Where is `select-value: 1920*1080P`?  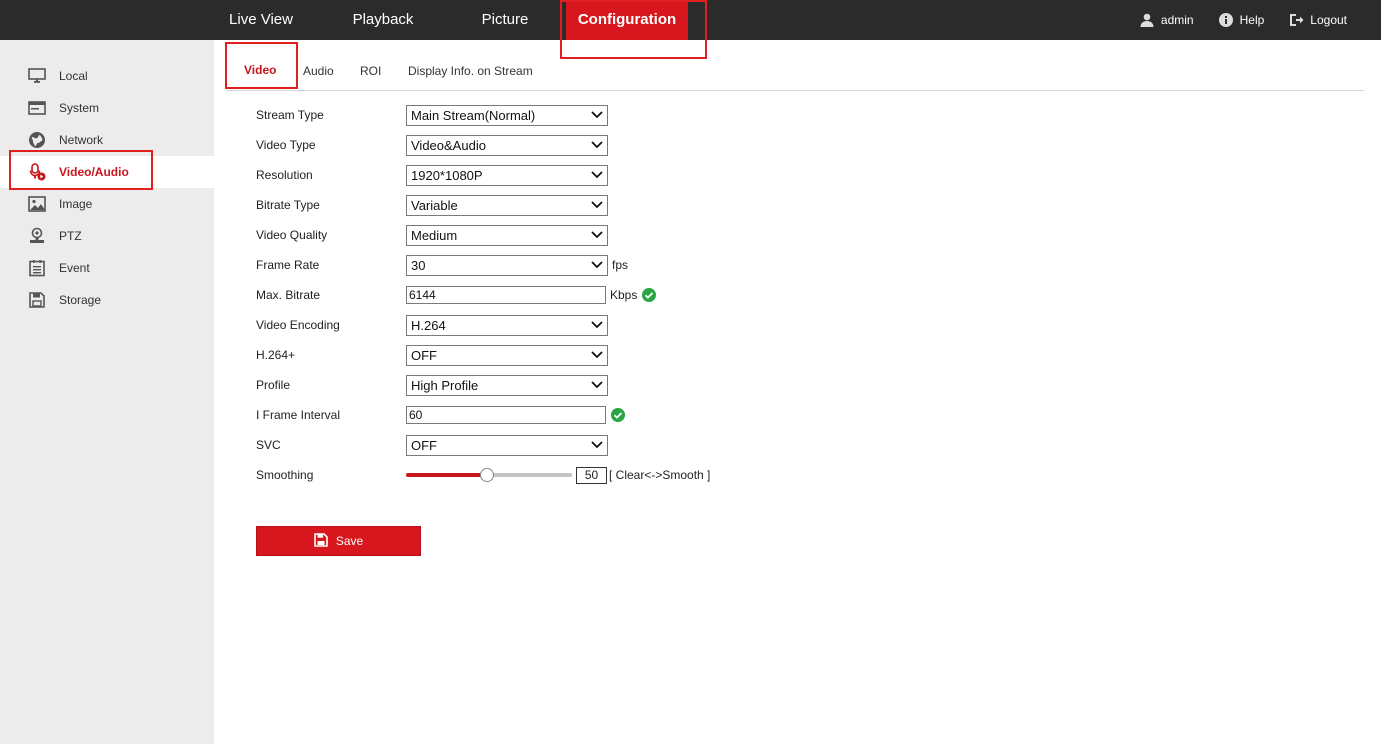
select-value: 1920*1080P is located at coordinates (447, 175).